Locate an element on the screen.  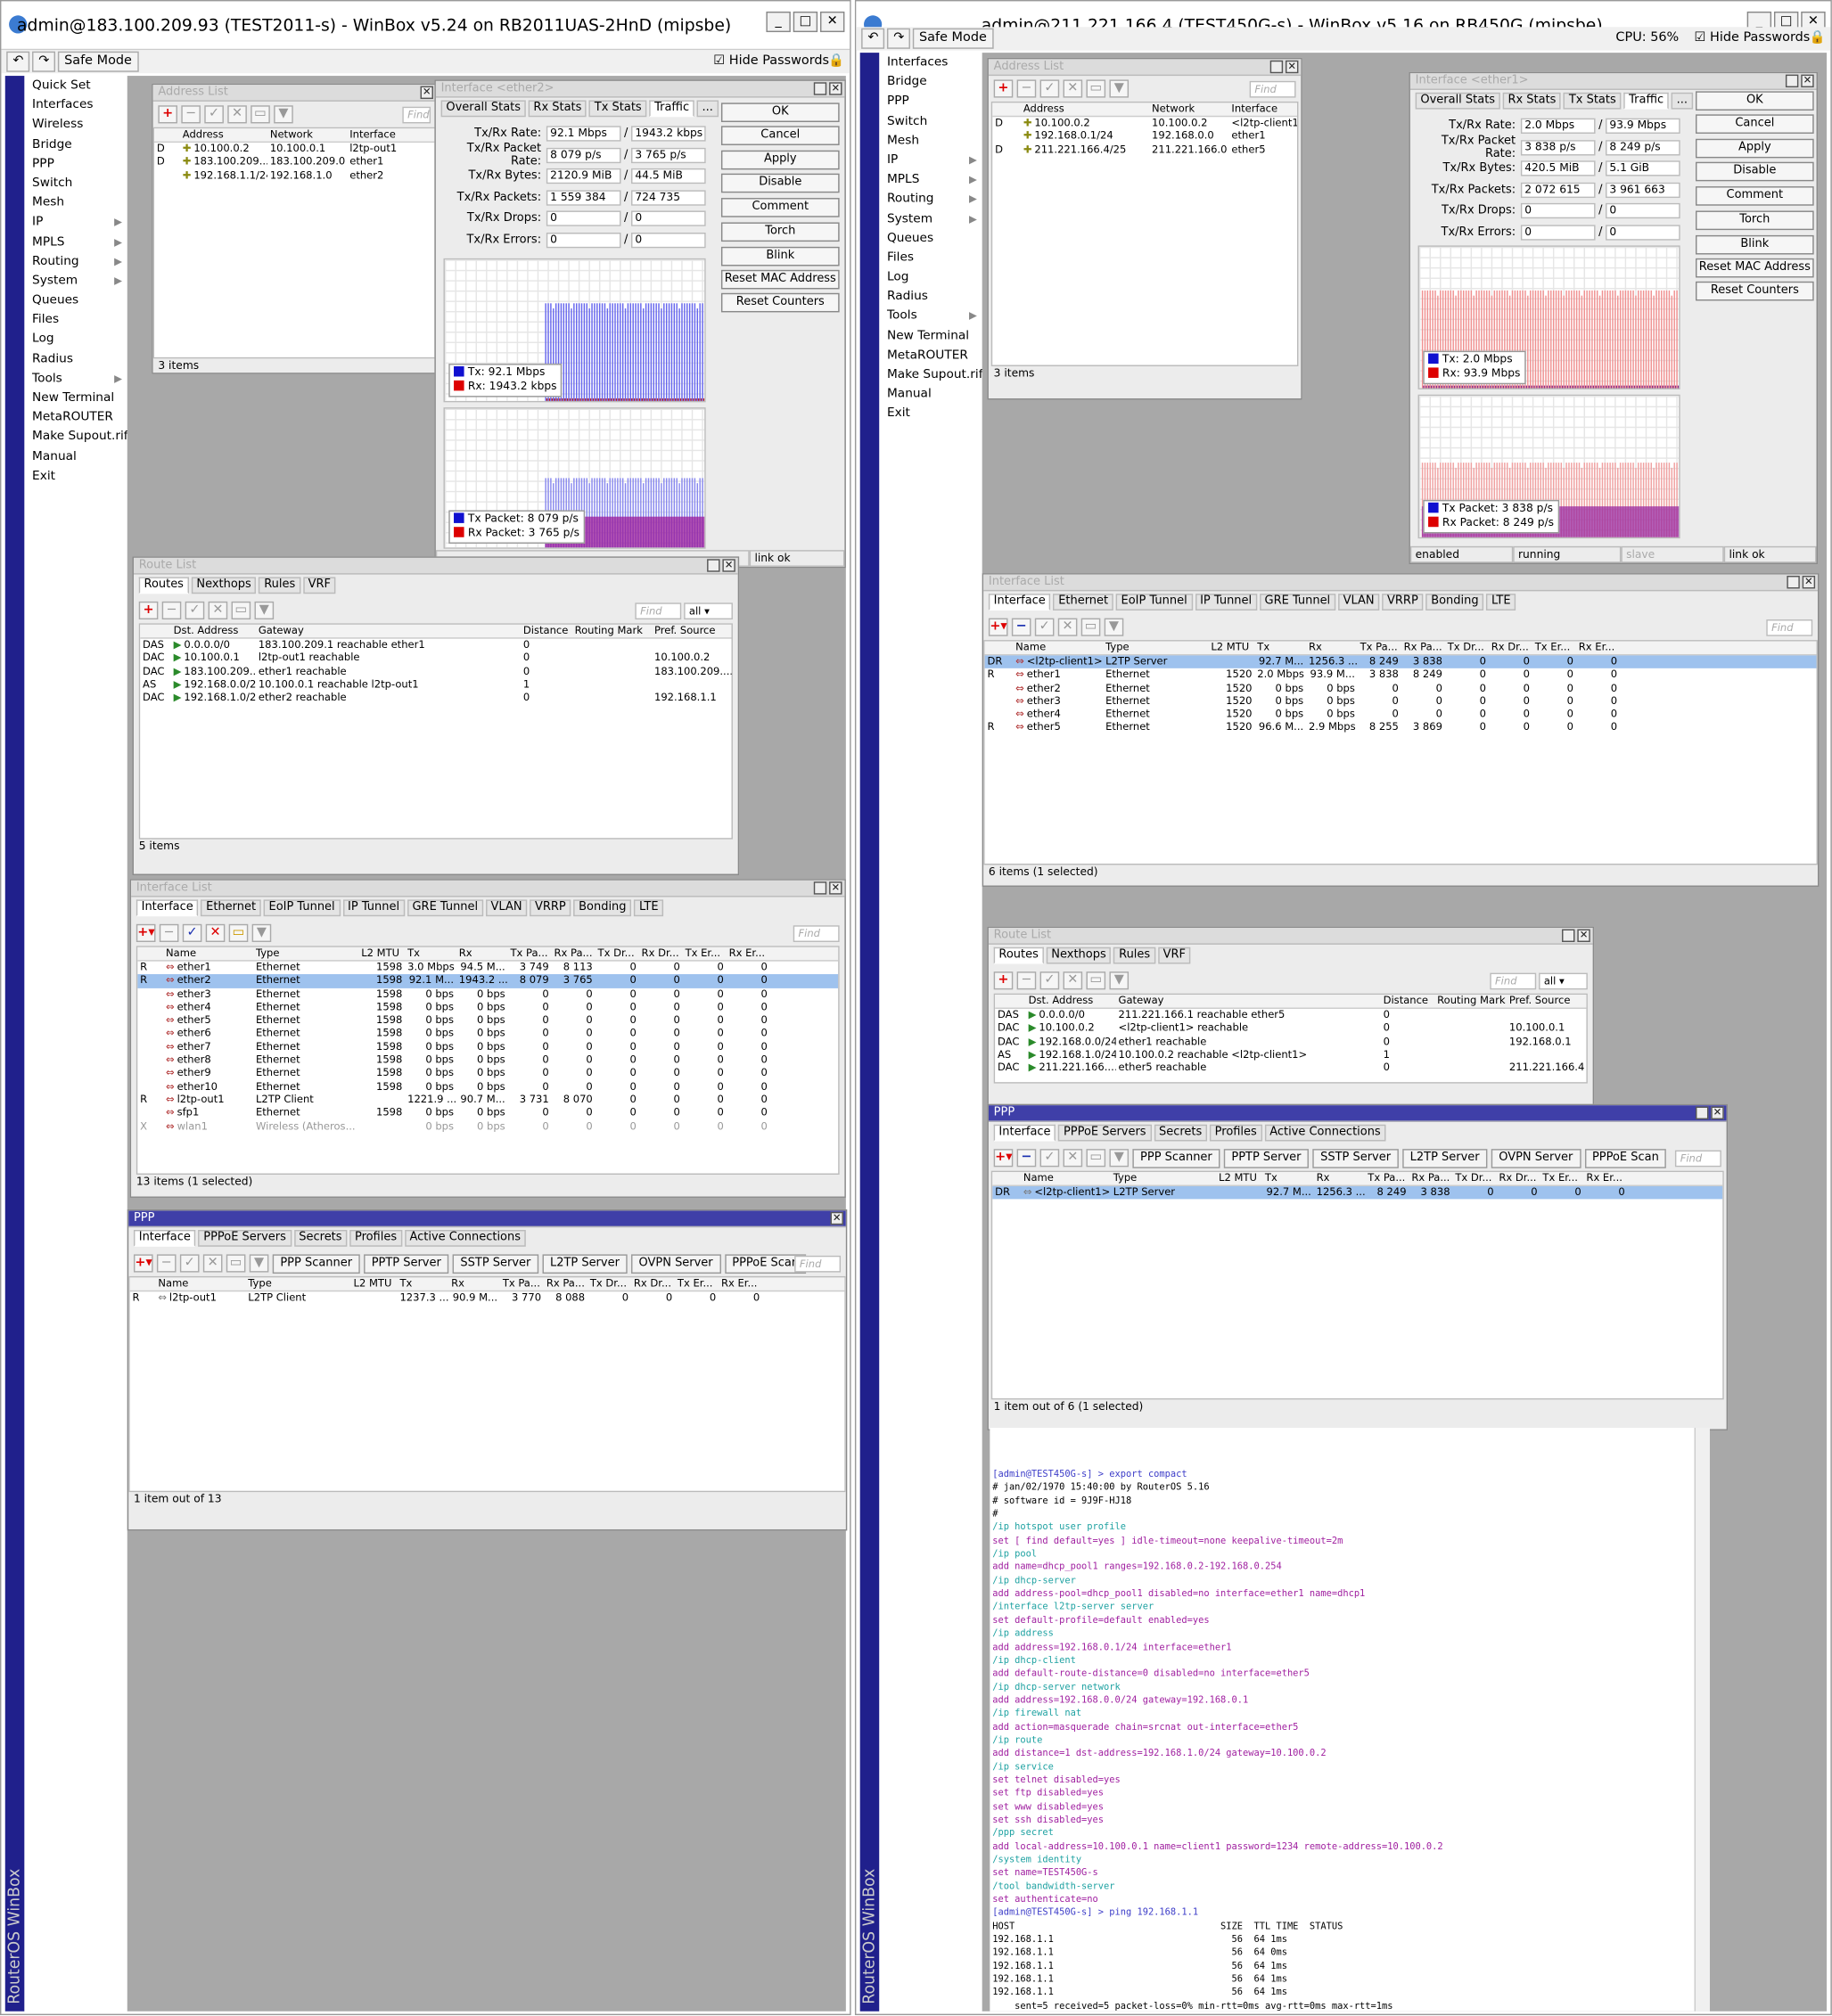
tab-interface: Interface is located at coordinates (1024, 1133).